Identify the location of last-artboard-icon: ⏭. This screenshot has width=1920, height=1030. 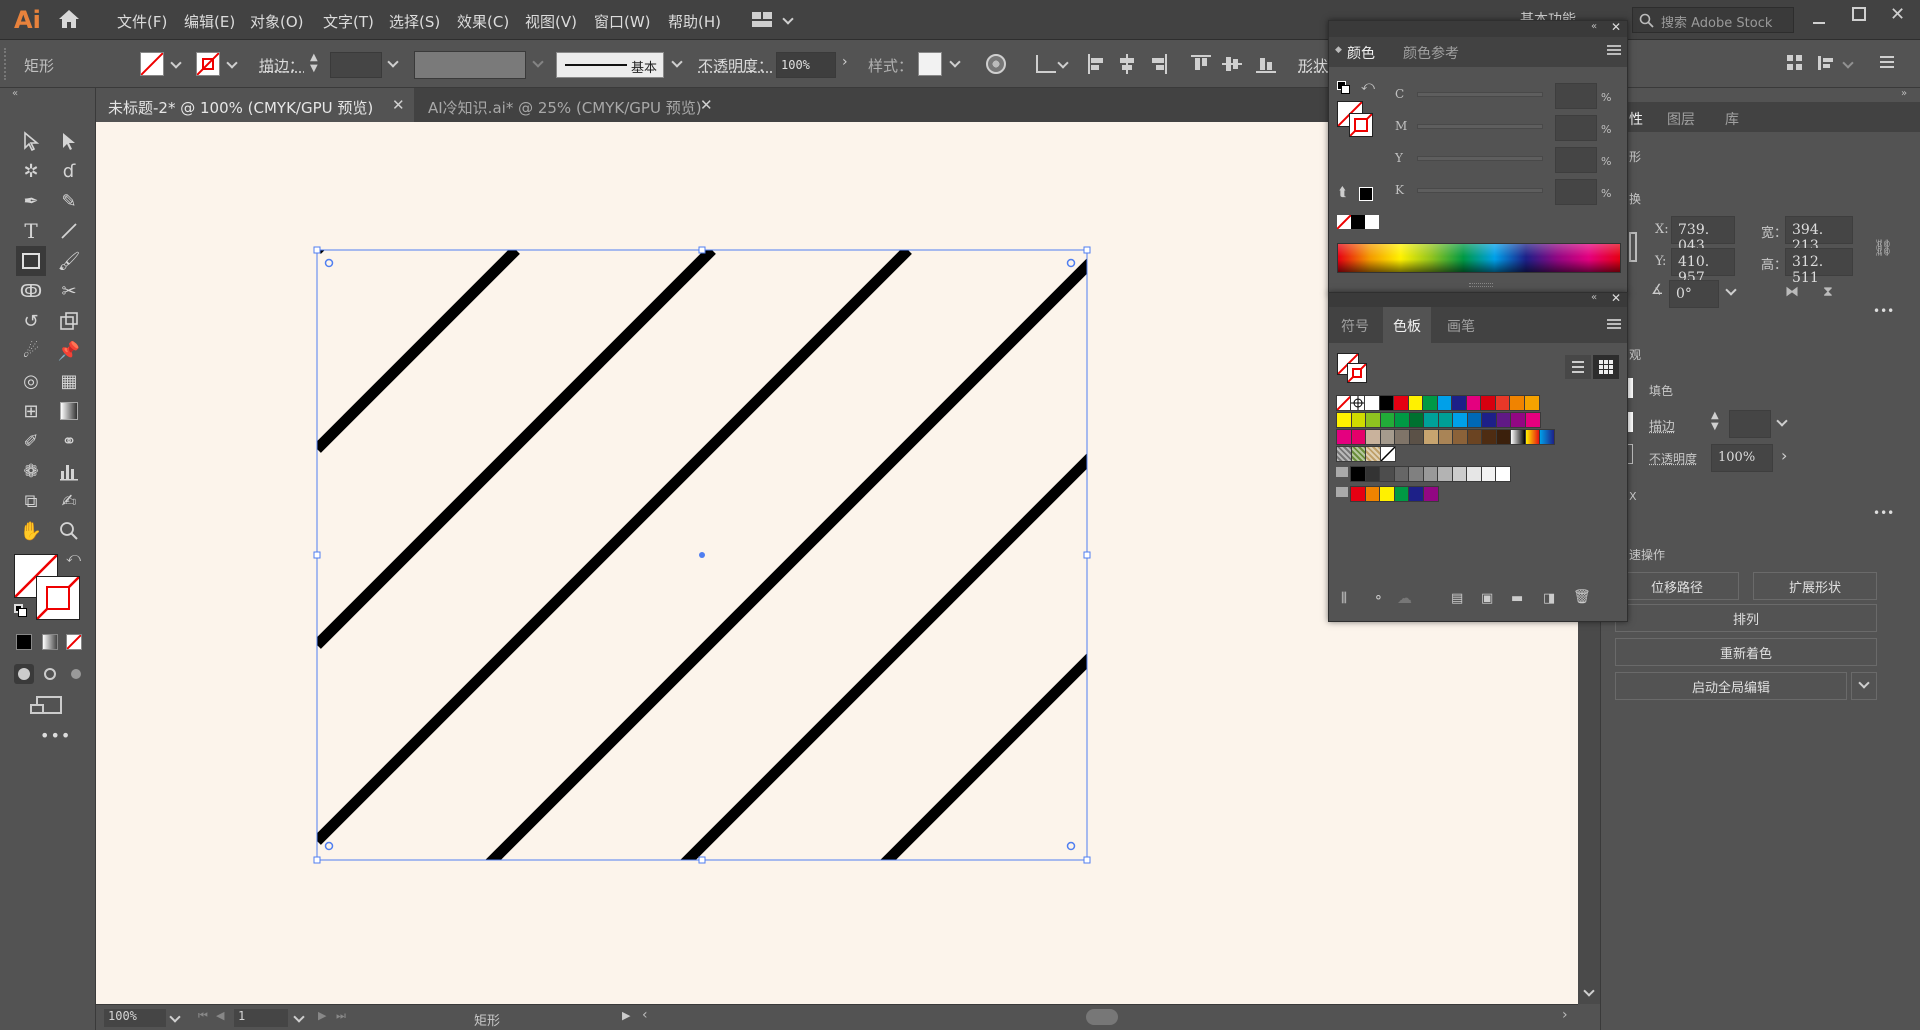
(341, 1016).